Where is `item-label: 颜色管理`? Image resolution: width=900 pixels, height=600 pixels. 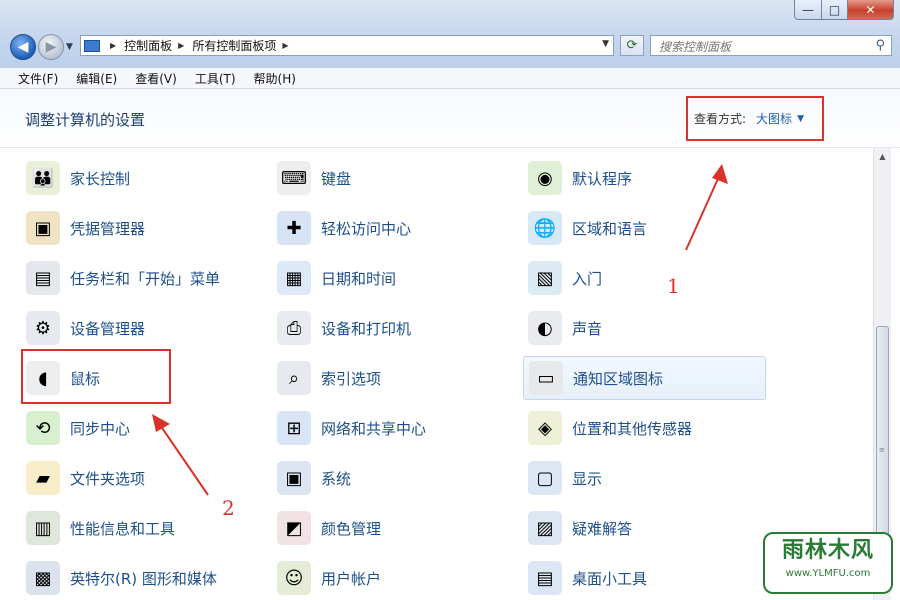 item-label: 颜色管理 is located at coordinates (351, 528).